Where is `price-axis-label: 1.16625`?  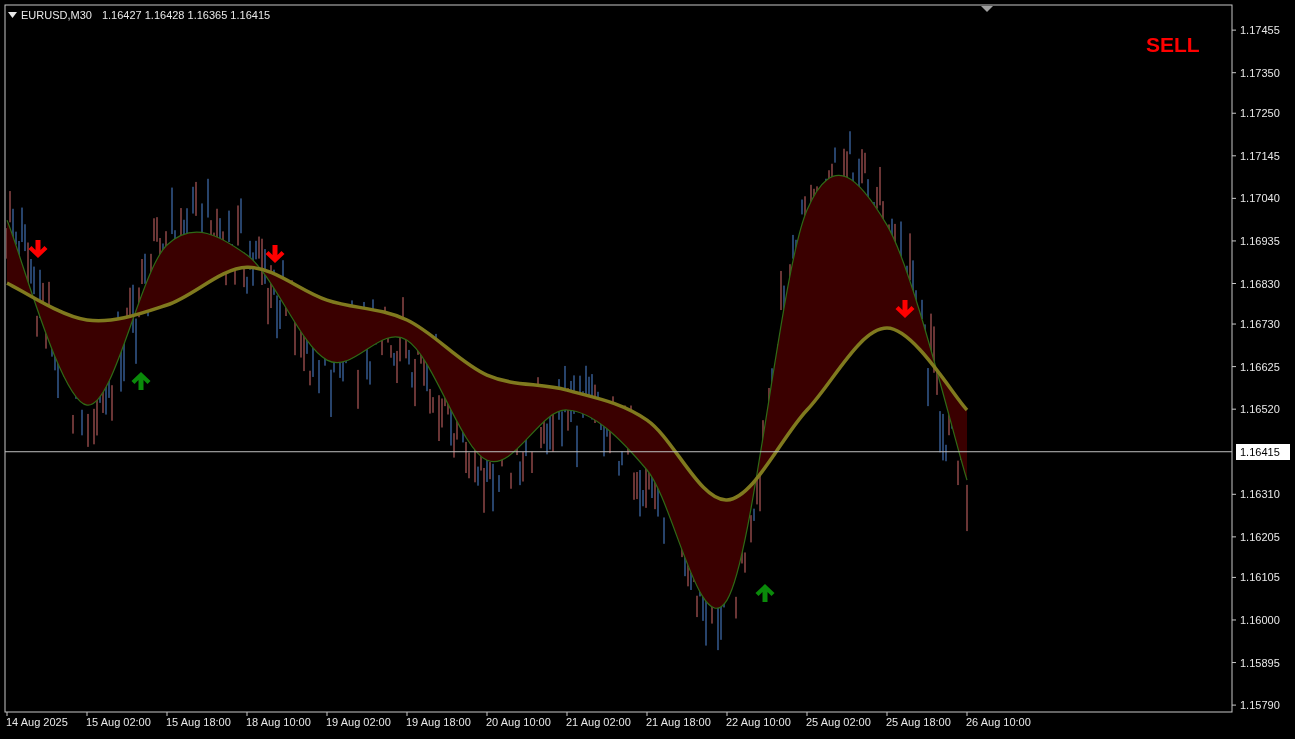
price-axis-label: 1.16625 is located at coordinates (1260, 366).